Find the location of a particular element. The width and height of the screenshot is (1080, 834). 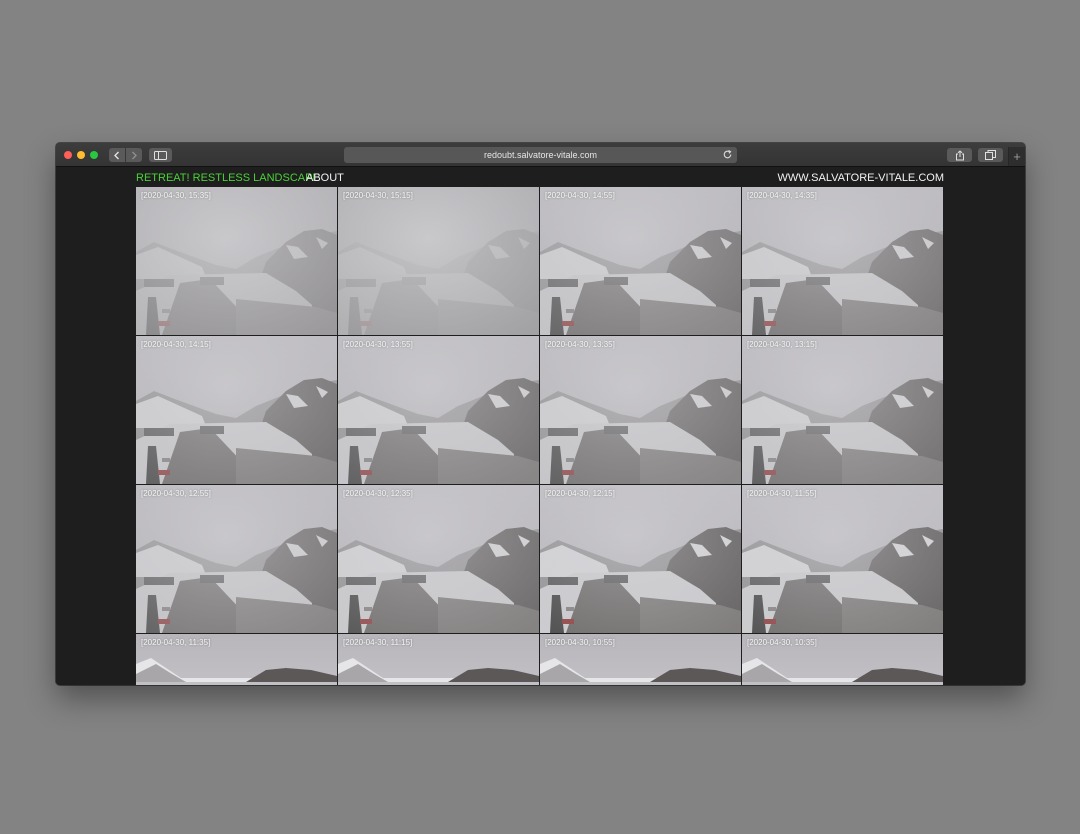

sidebar-icon is located at coordinates (160, 155).